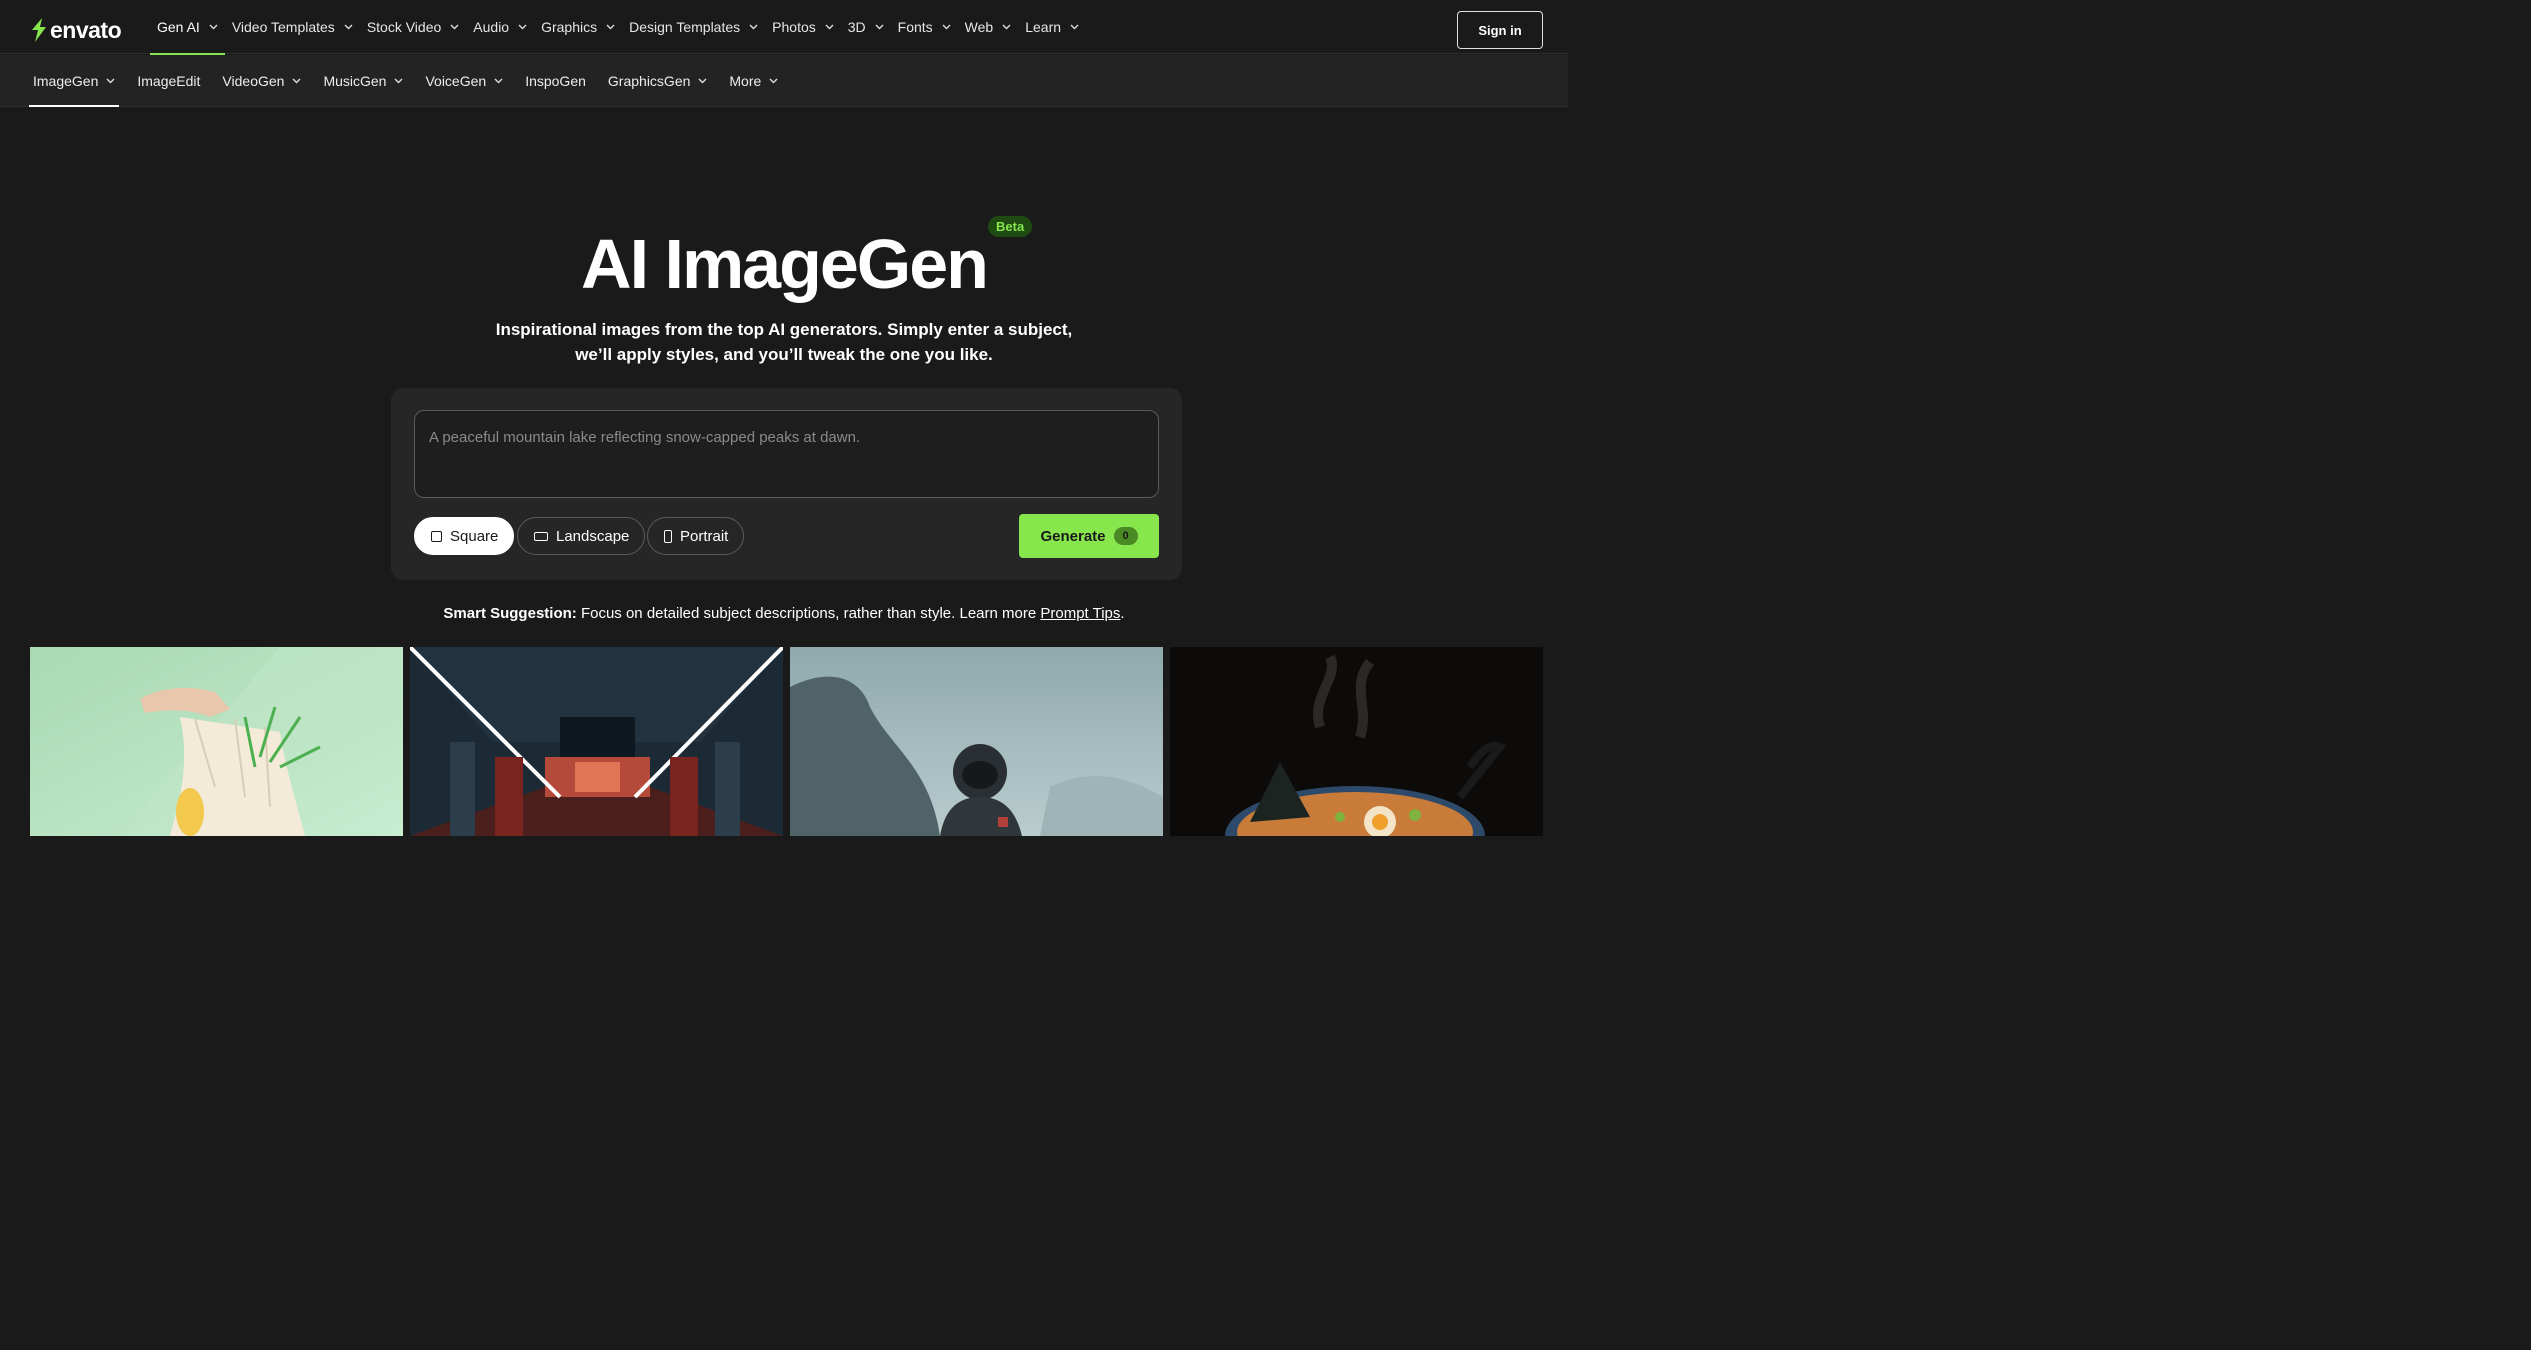  I want to click on nav-3d-label: 3D, so click(856, 27).